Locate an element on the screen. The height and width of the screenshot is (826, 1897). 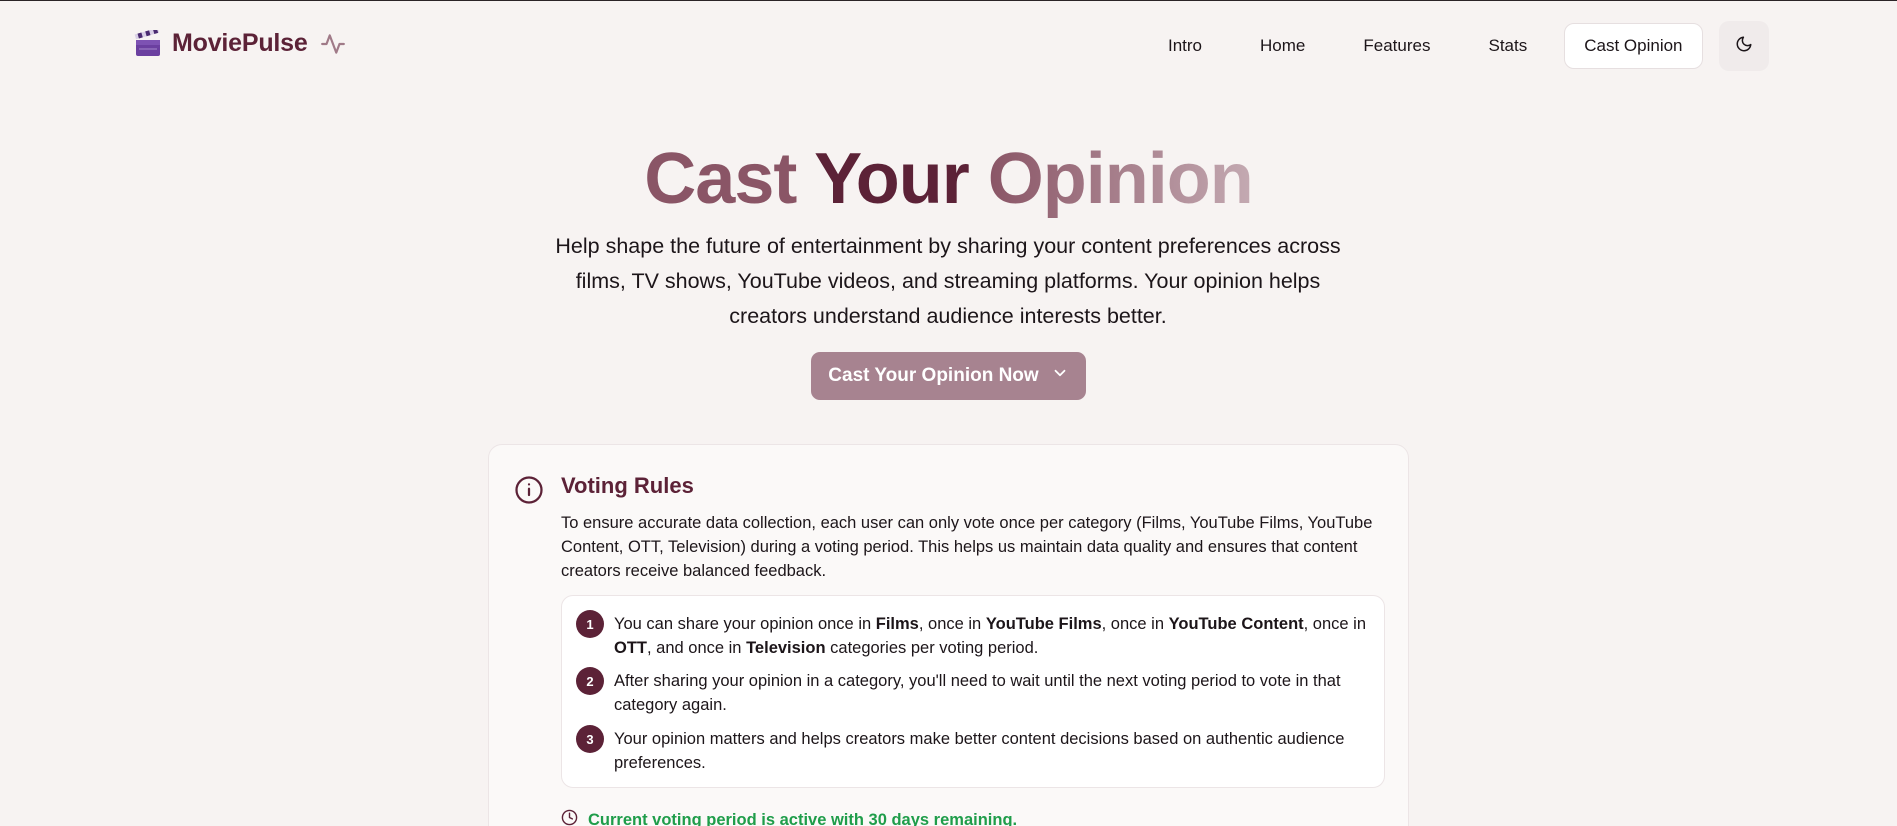
cast-opinion-now-button: Cast Your Opinion Now is located at coordinates (948, 376).